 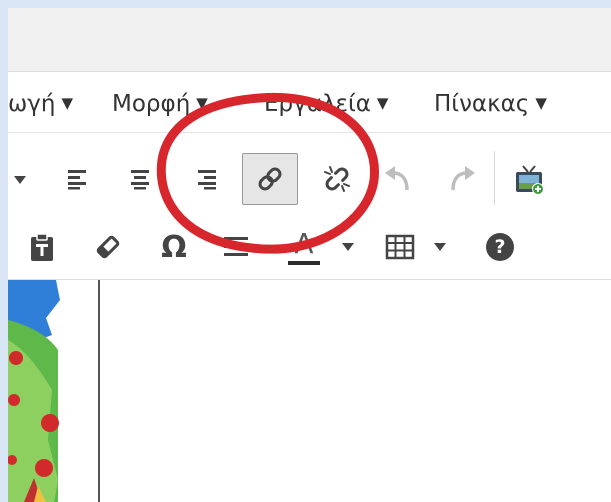 I want to click on clipboard-icon, so click(x=42, y=247).